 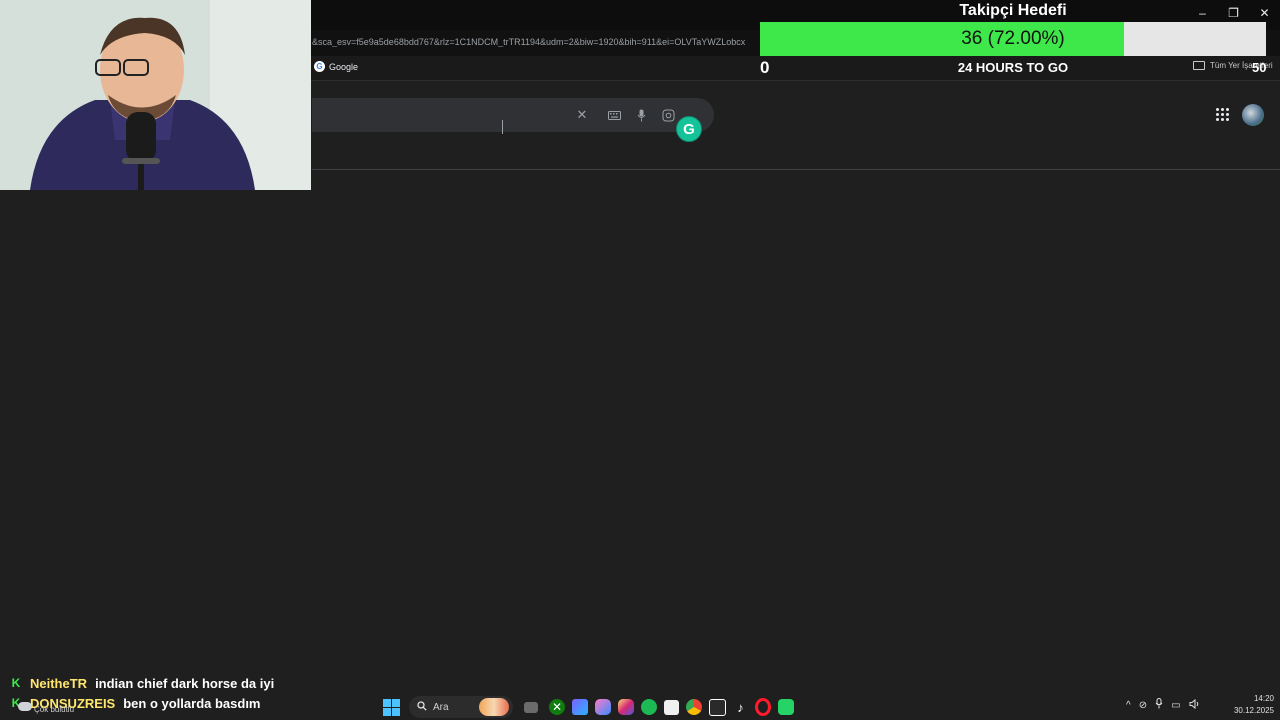 What do you see at coordinates (1259, 67) in the screenshot?
I see `goal-max-value: 50` at bounding box center [1259, 67].